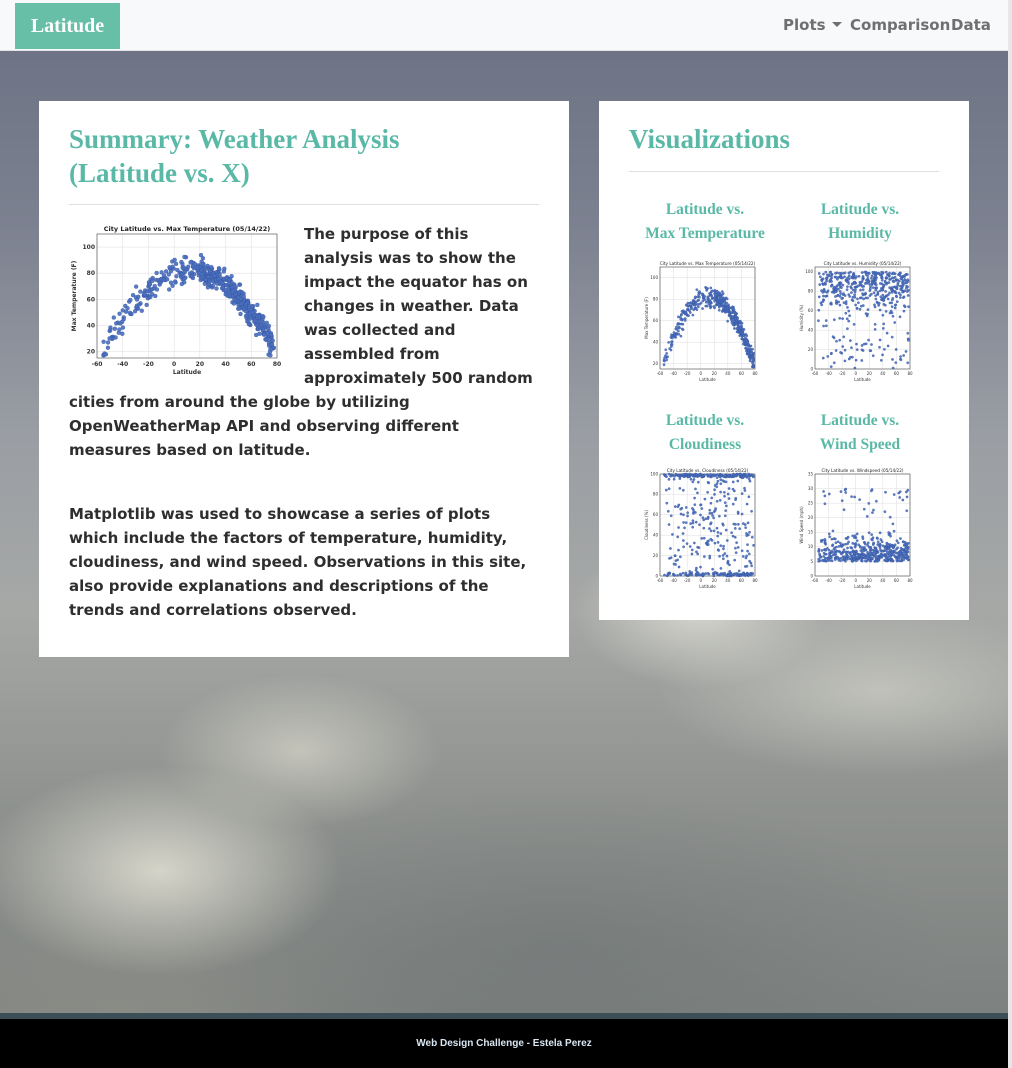 This screenshot has width=1012, height=1068. Describe the element at coordinates (812, 25) in the screenshot. I see `nav-plots-dropdown: Plots` at that location.